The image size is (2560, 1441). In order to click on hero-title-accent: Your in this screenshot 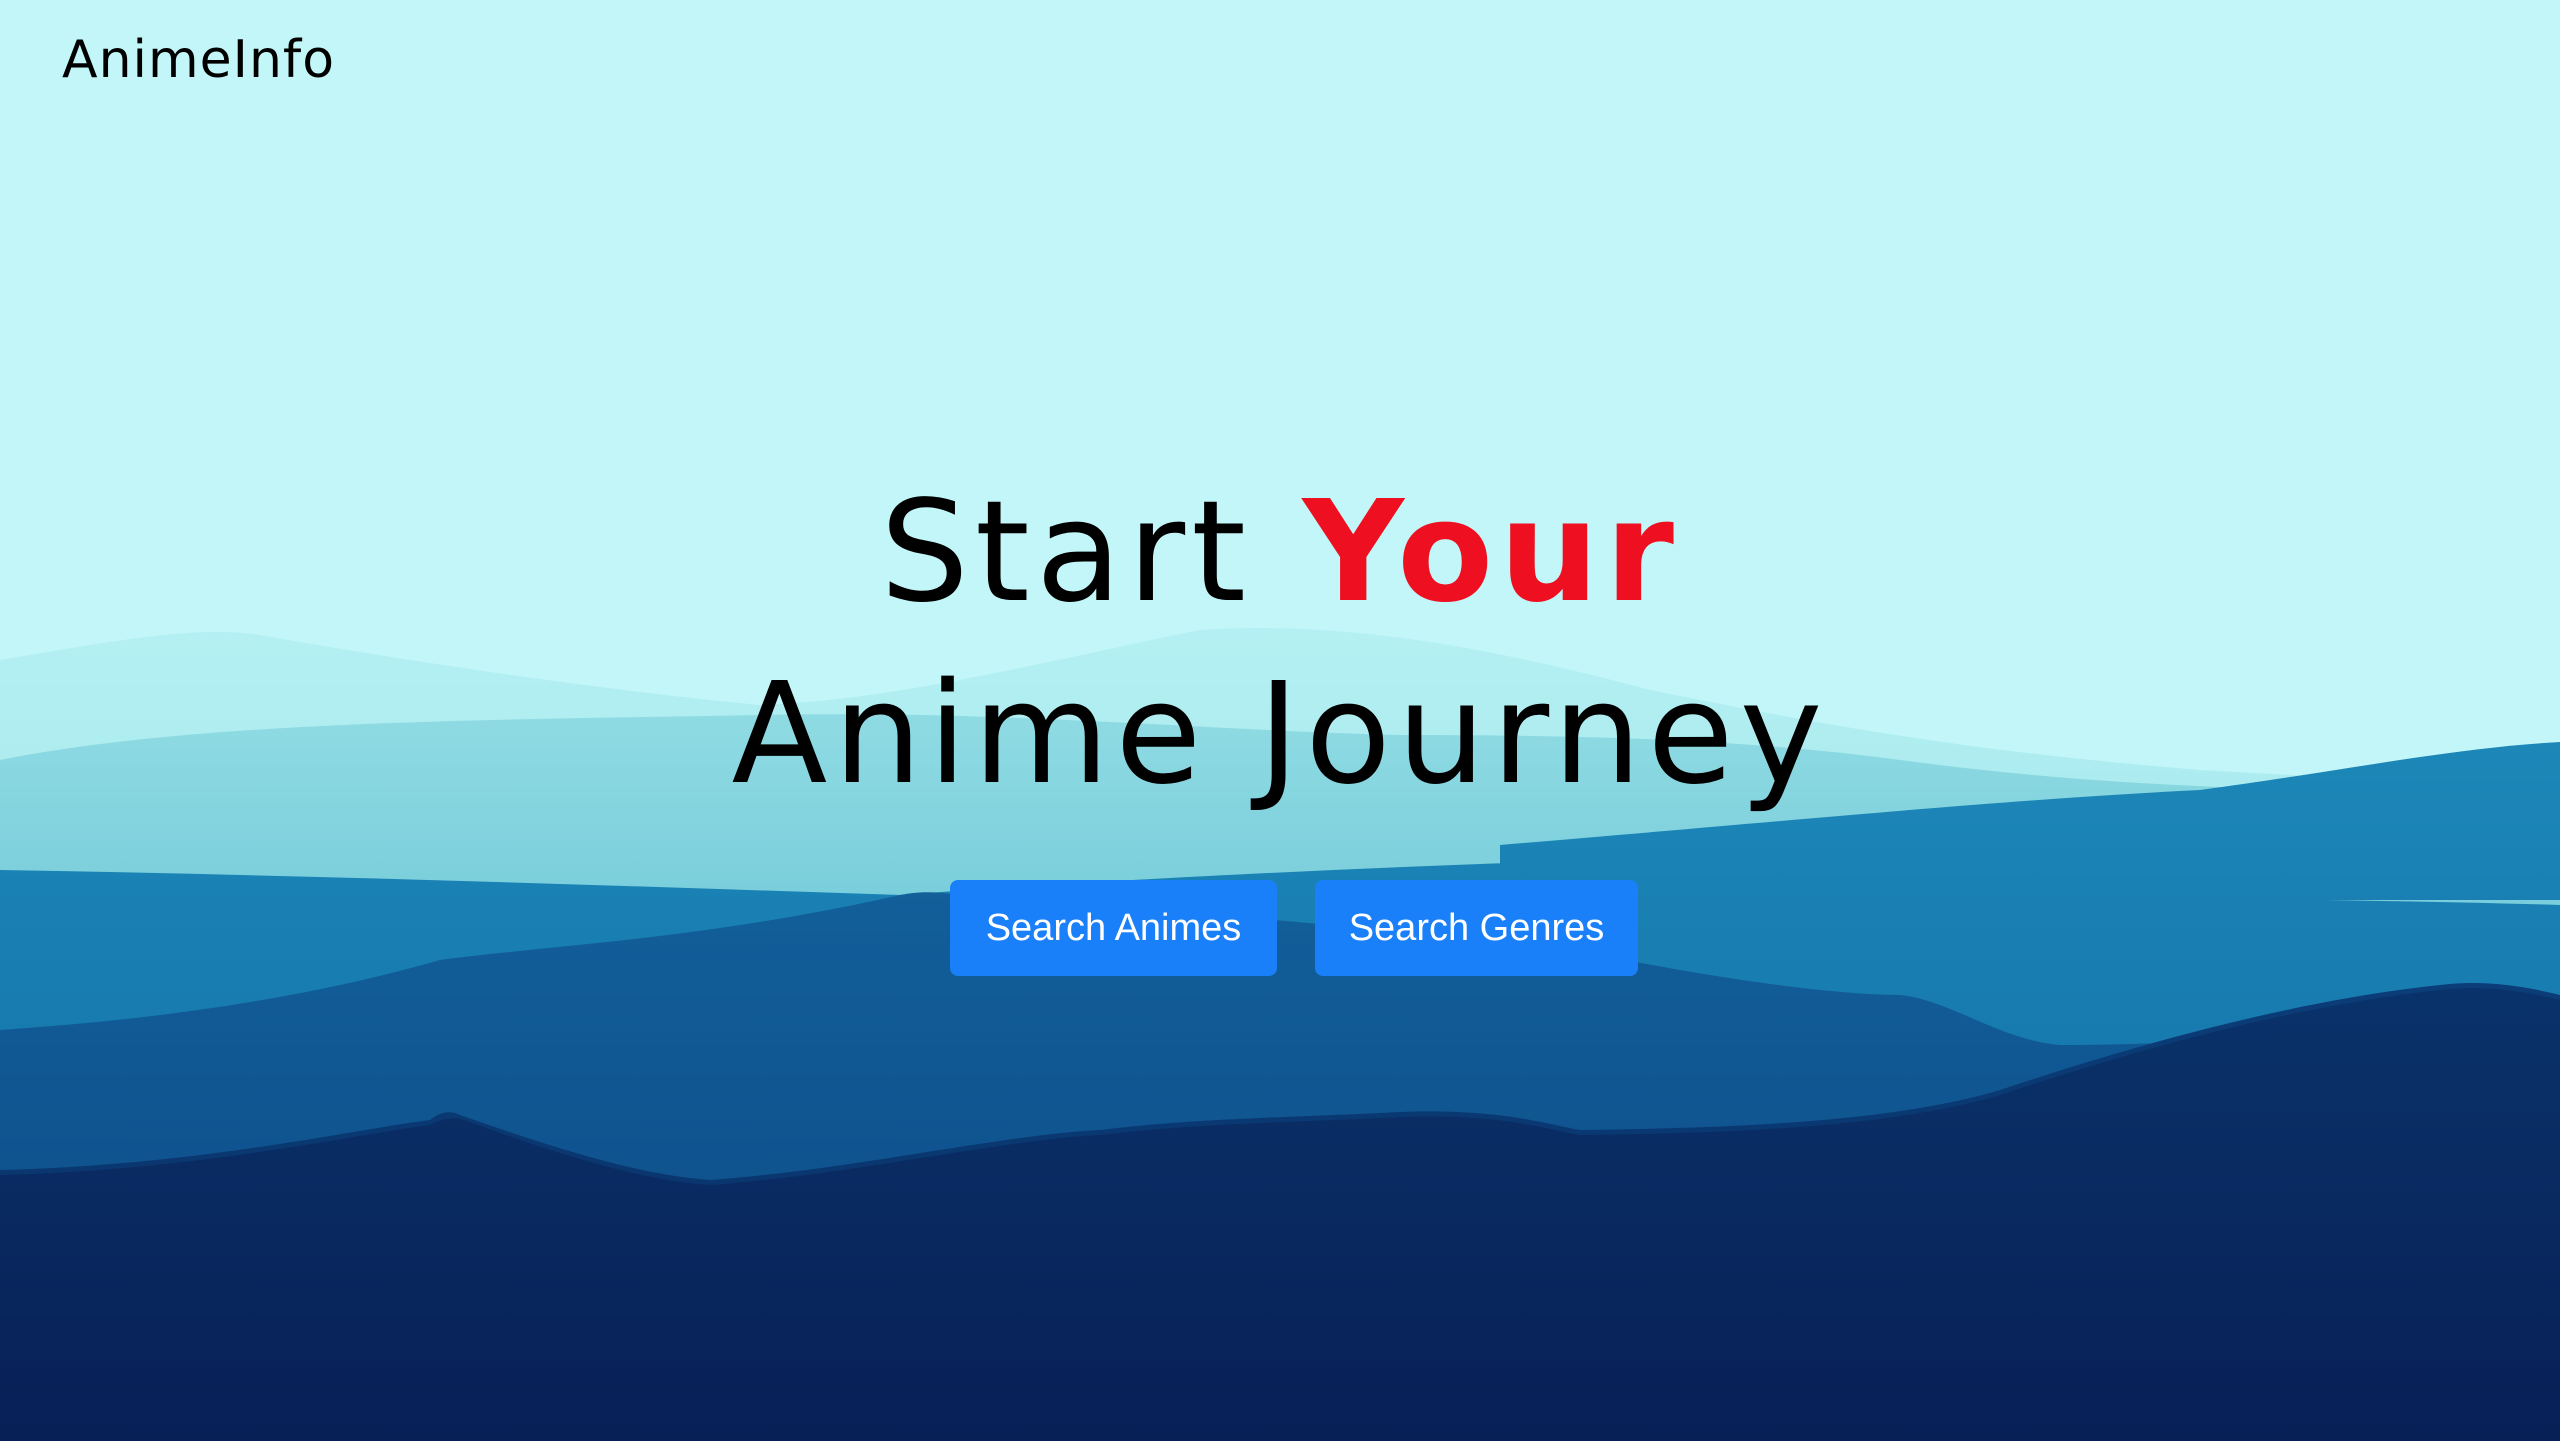, I will do `click(1491, 552)`.